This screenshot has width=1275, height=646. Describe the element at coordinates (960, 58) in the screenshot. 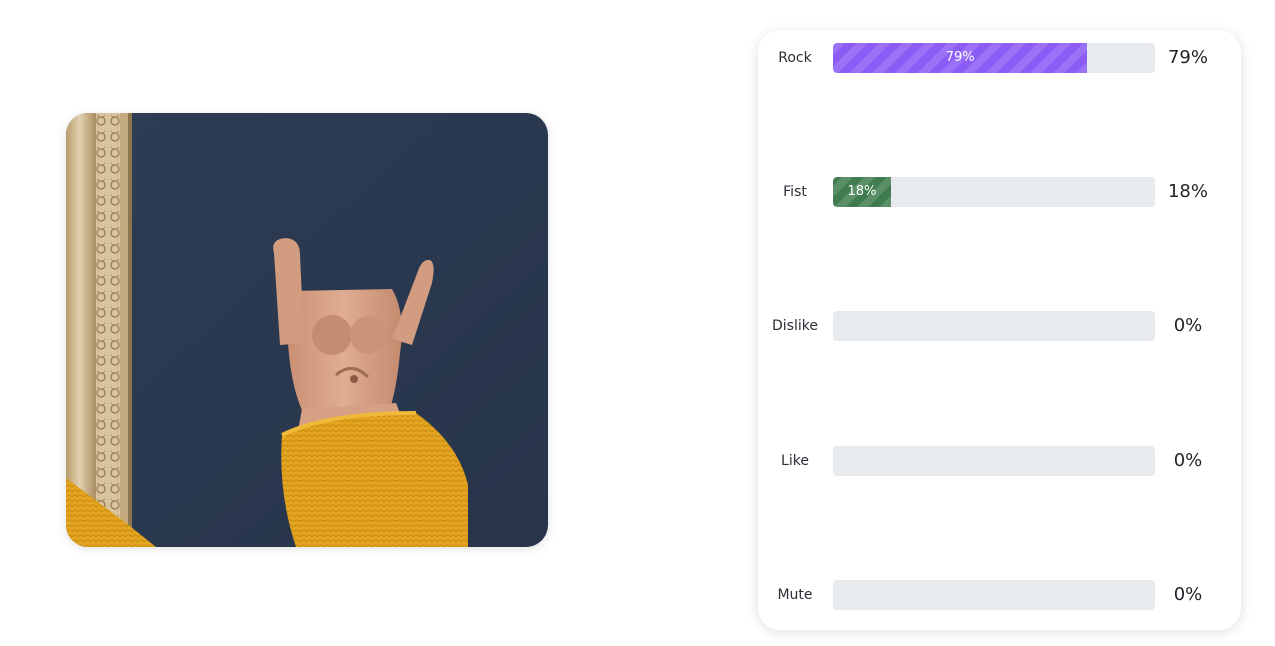

I see `confidence-bar-fill: 79%` at that location.